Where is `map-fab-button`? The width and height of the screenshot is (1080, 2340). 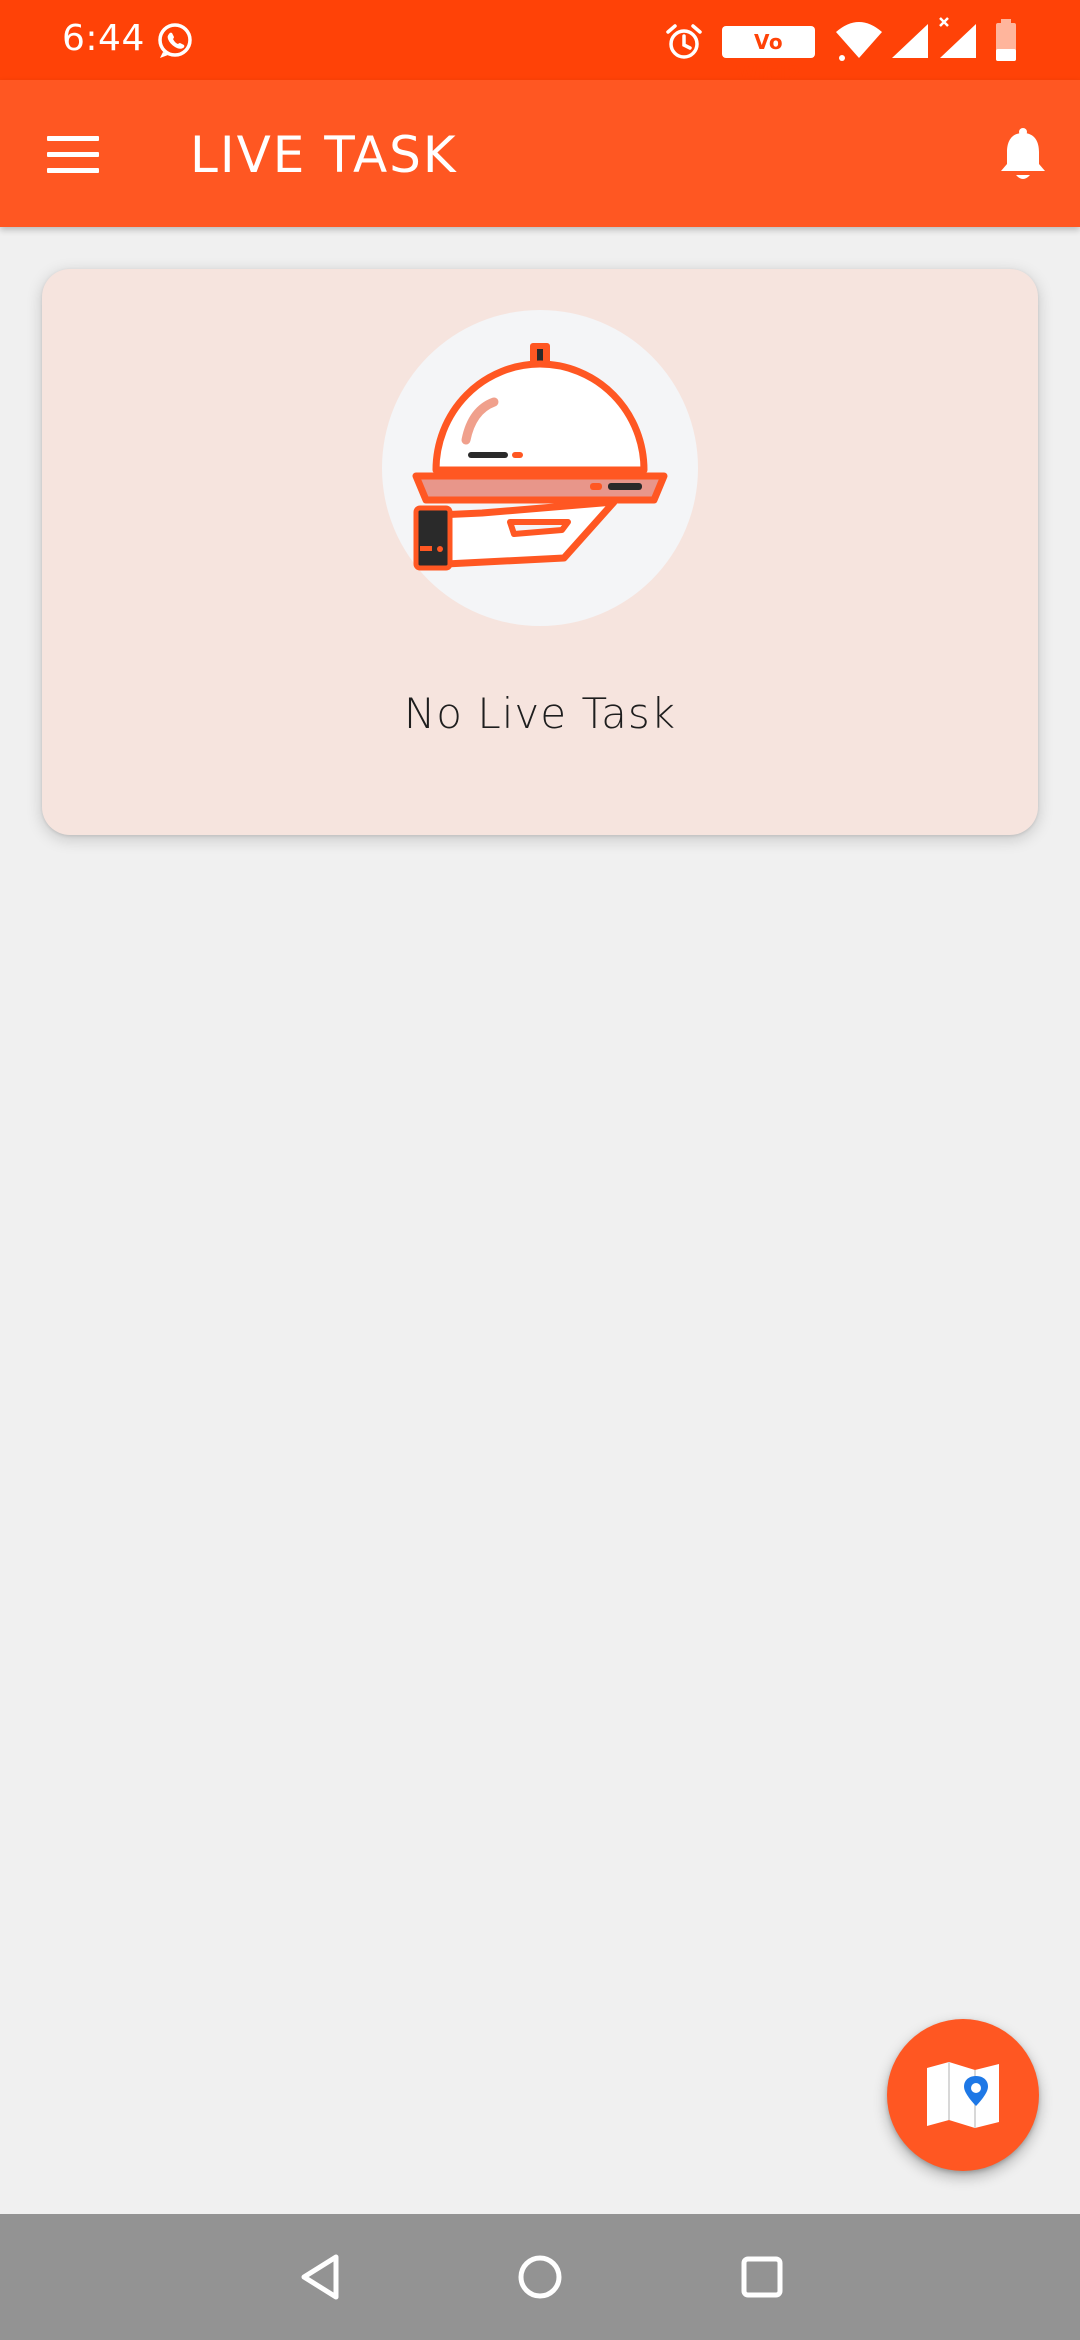
map-fab-button is located at coordinates (963, 2095).